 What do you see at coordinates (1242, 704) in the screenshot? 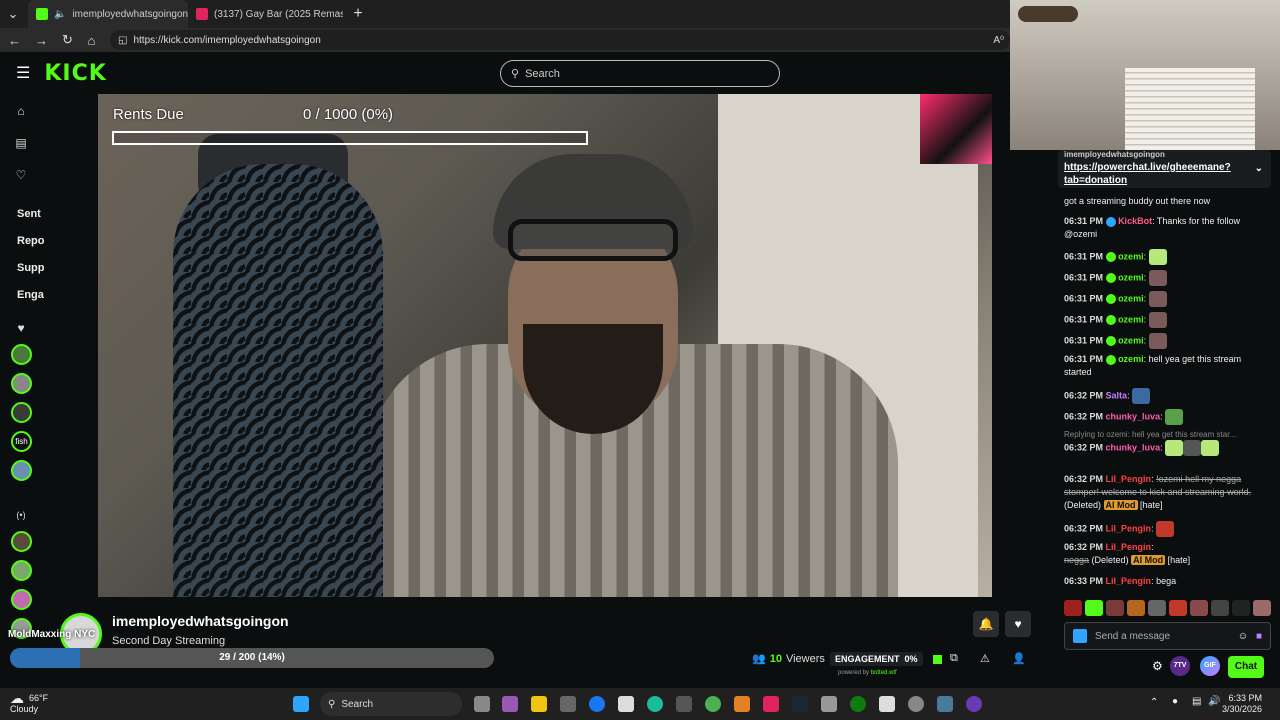
I see `system-clock: 6:33 PM 3/30/2026` at bounding box center [1242, 704].